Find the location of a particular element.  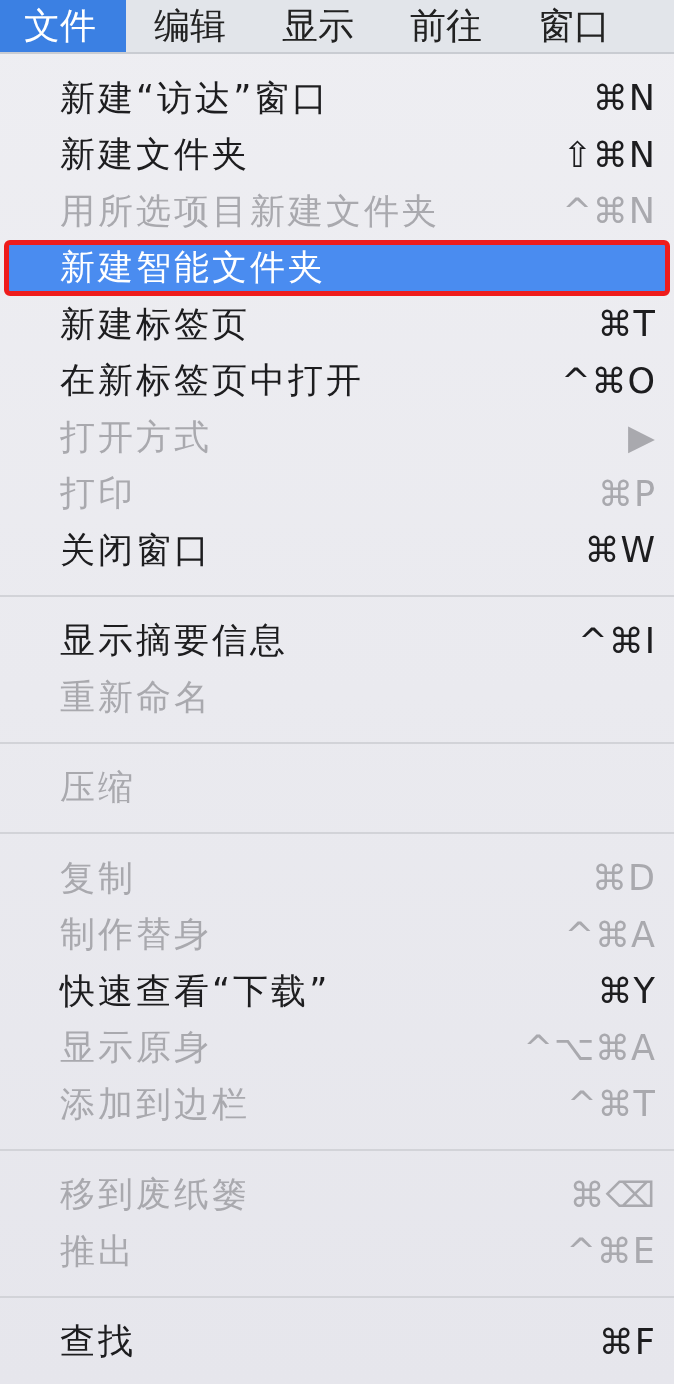

menu-item: 显示摘要信息 ^⌘I is located at coordinates (337, 640).